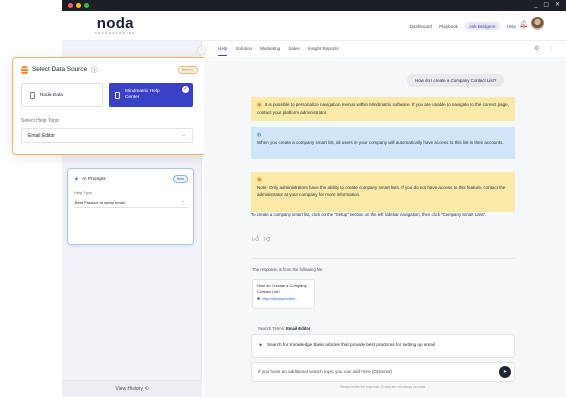 This screenshot has height=397, width=566. What do you see at coordinates (223, 51) in the screenshot?
I see `tab-help: Help` at bounding box center [223, 51].